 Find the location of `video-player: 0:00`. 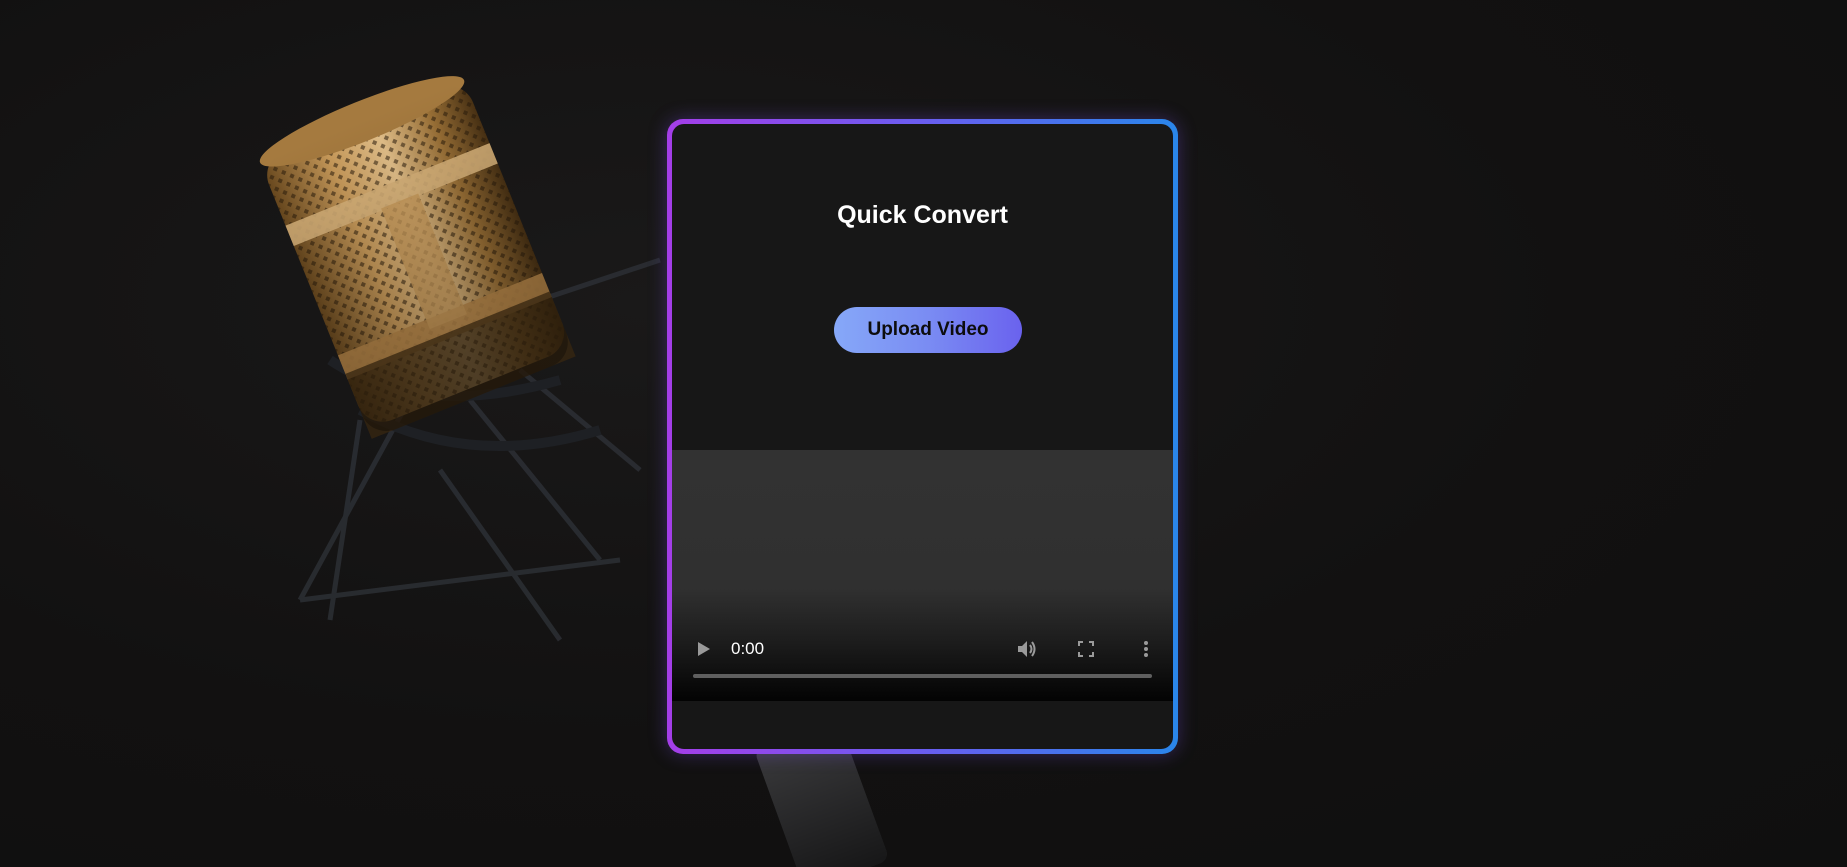

video-player: 0:00 is located at coordinates (922, 575).